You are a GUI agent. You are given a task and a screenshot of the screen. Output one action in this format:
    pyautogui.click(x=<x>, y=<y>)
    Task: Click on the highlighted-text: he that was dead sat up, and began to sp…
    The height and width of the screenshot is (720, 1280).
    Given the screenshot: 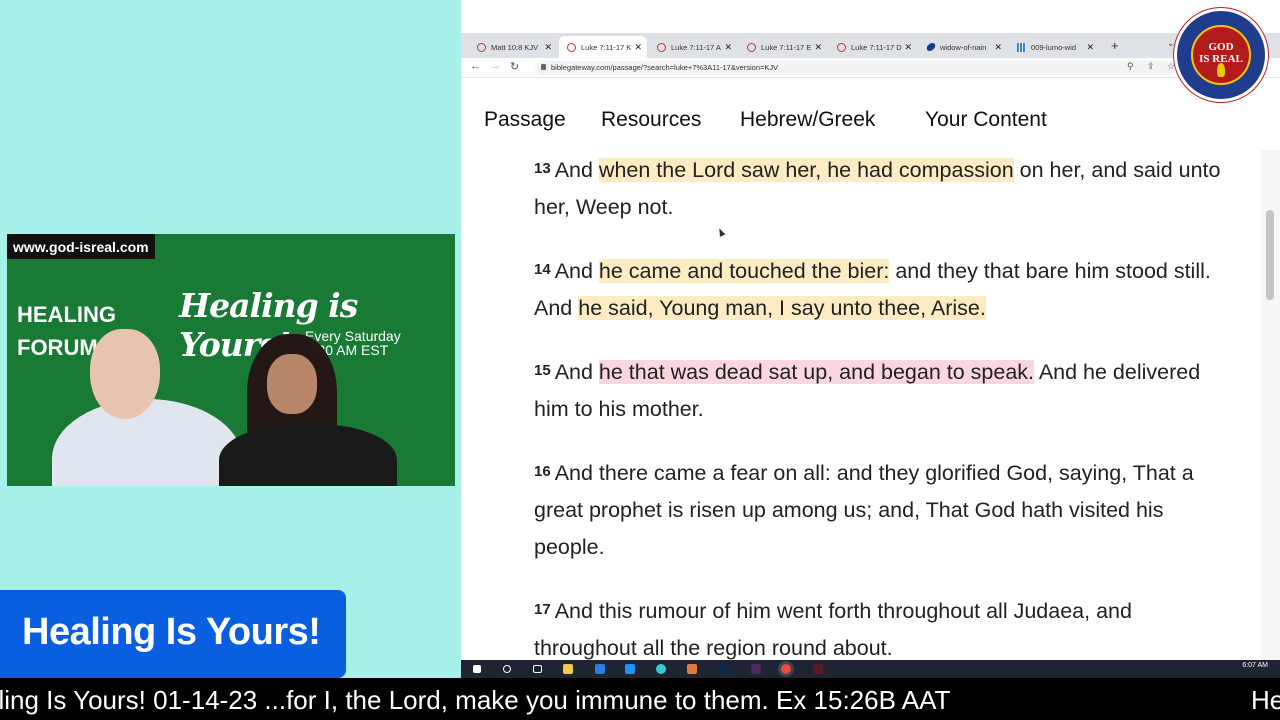 What is the action you would take?
    pyautogui.click(x=816, y=372)
    